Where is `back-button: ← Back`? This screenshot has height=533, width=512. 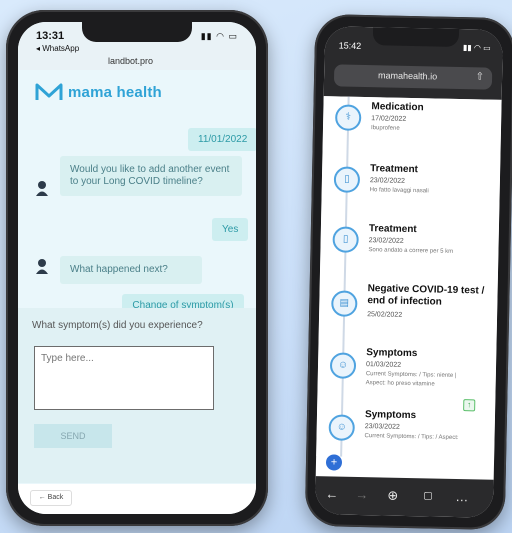 back-button: ← Back is located at coordinates (51, 498).